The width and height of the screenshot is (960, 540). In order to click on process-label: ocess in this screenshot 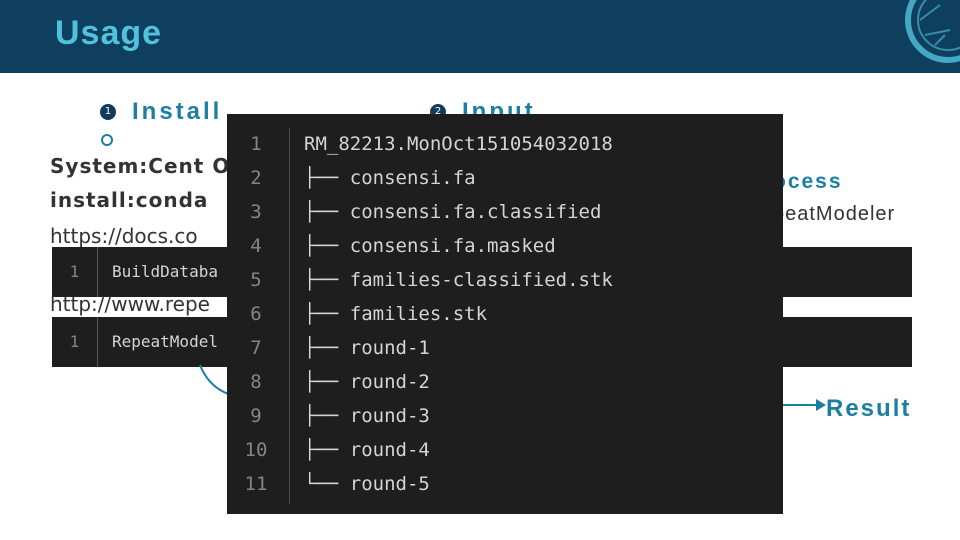, I will do `click(808, 181)`.